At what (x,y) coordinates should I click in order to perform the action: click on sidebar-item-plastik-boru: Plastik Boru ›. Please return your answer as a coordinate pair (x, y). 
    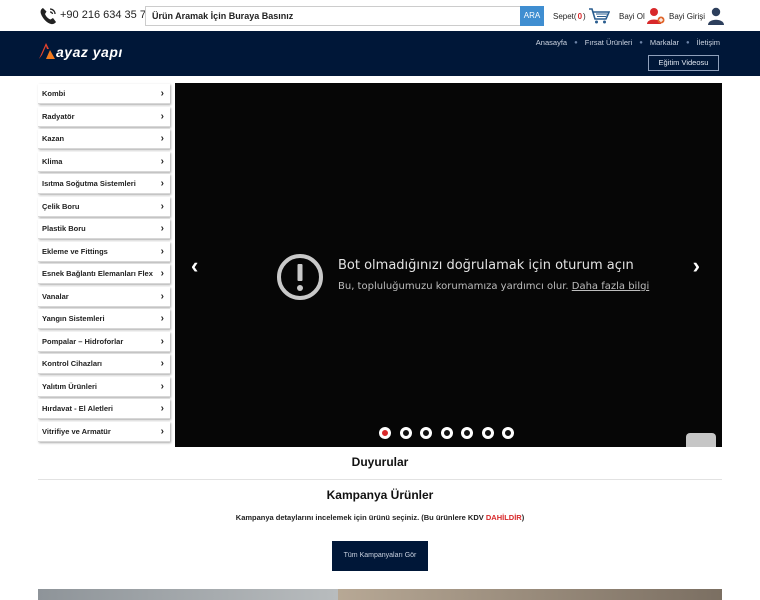
    Looking at the image, I should click on (104, 229).